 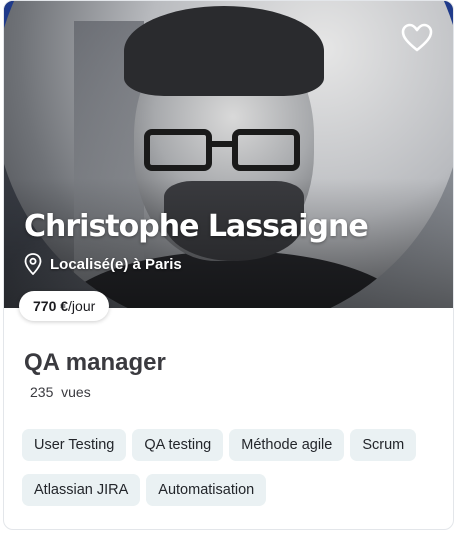 I want to click on heart-icon, so click(x=417, y=37).